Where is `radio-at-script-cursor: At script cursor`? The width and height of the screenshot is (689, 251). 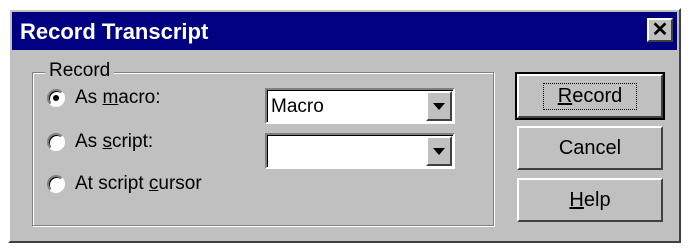 radio-at-script-cursor: At script cursor is located at coordinates (124, 184).